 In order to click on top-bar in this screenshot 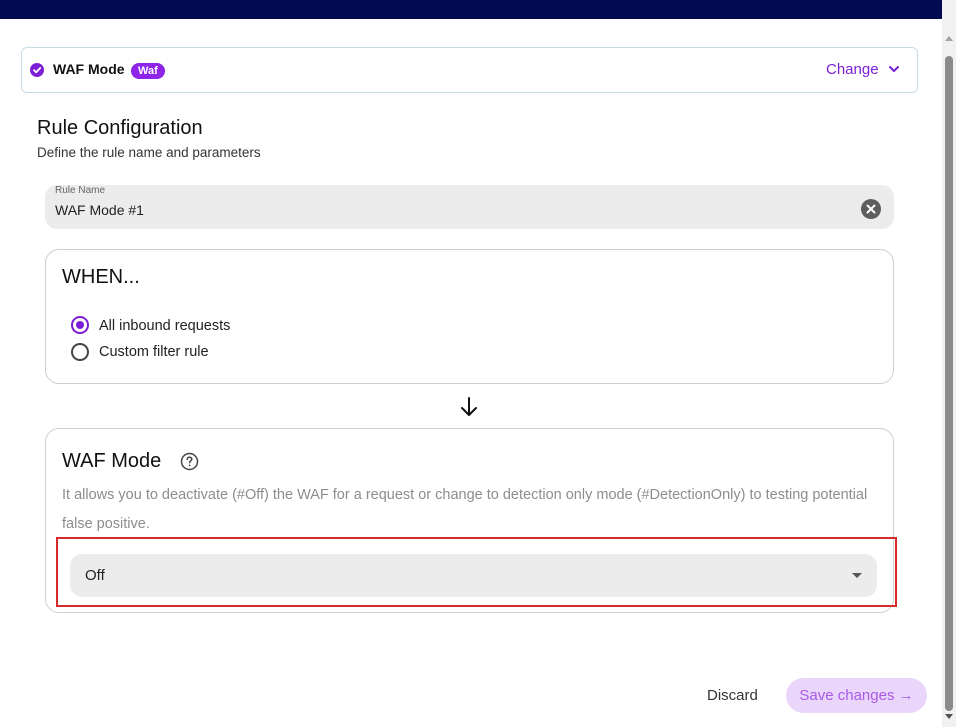, I will do `click(471, 9)`.